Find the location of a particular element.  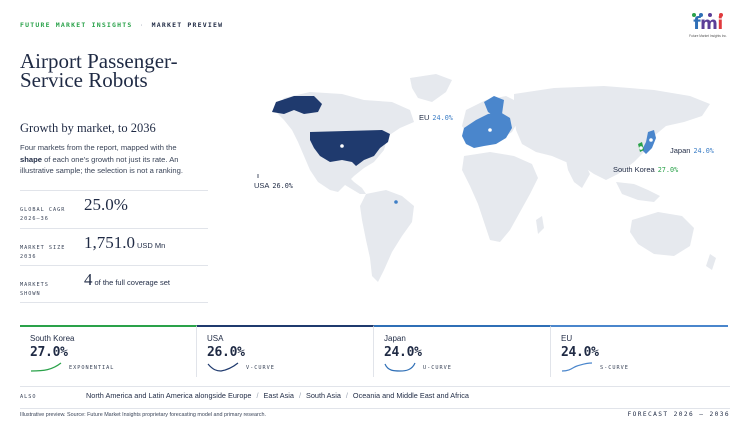

stat-market-size: MARKET SIZE 2036 1,751.0 USD Mn is located at coordinates (114, 247).